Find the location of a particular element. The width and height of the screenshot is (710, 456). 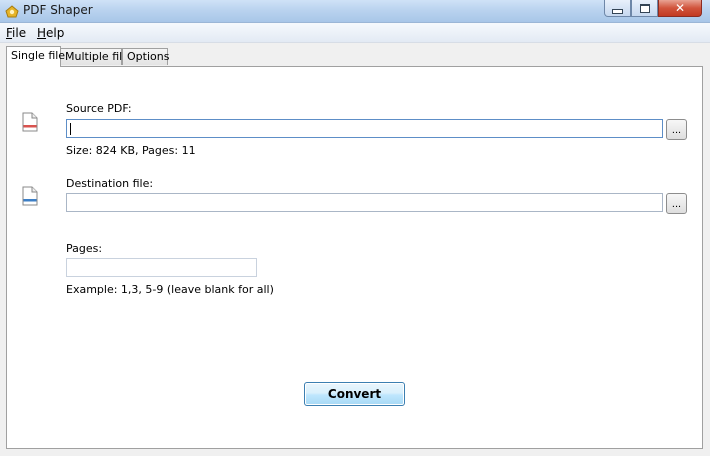

menu-help-label: elp is located at coordinates (55, 33).